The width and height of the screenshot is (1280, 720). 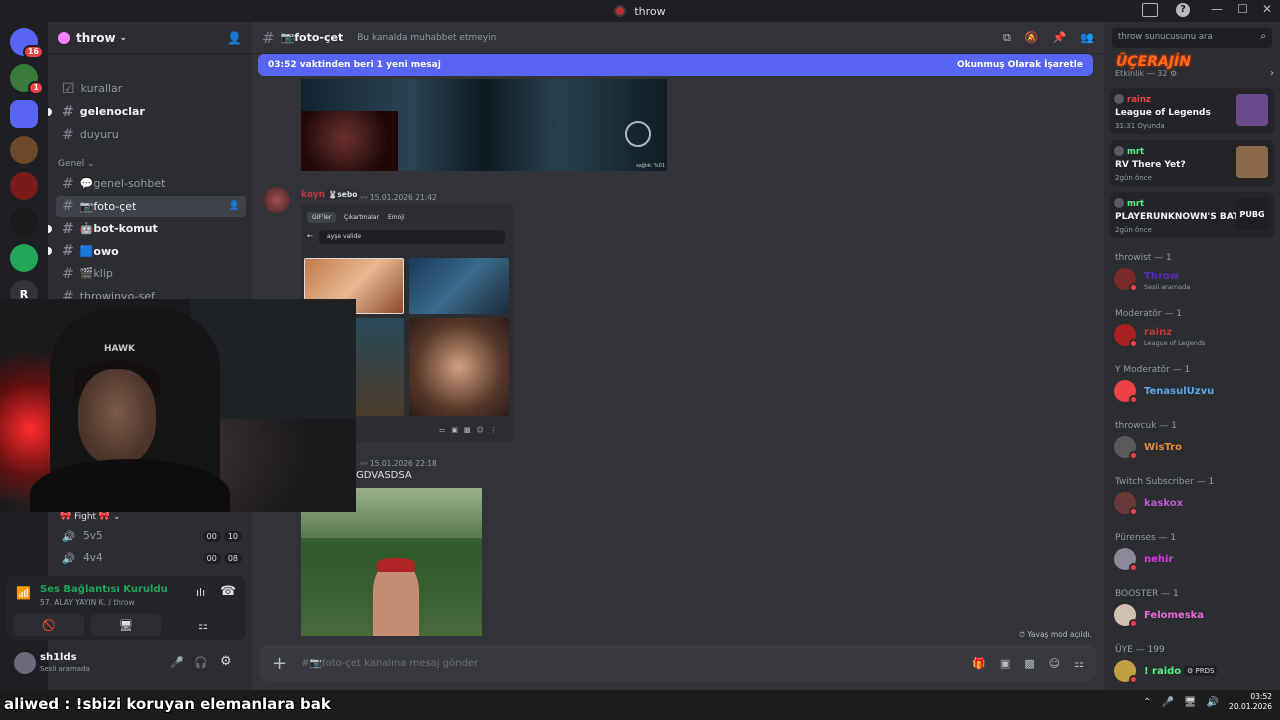 What do you see at coordinates (1194, 336) in the screenshot?
I see `member-item: rainz League of Legends` at bounding box center [1194, 336].